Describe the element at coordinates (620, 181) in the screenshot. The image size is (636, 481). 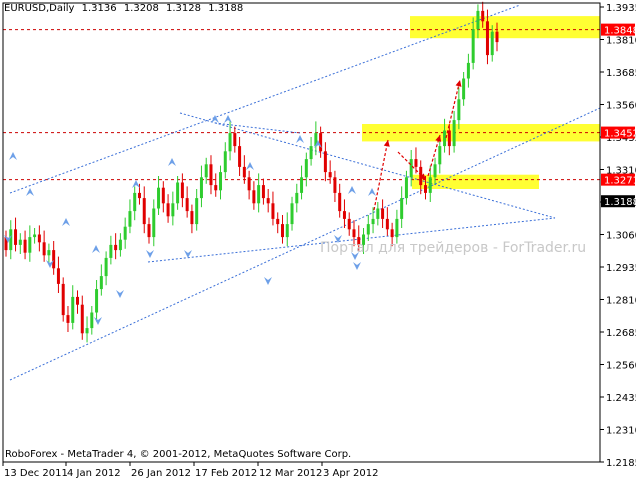
I see `price-label-text: 1.3271` at that location.